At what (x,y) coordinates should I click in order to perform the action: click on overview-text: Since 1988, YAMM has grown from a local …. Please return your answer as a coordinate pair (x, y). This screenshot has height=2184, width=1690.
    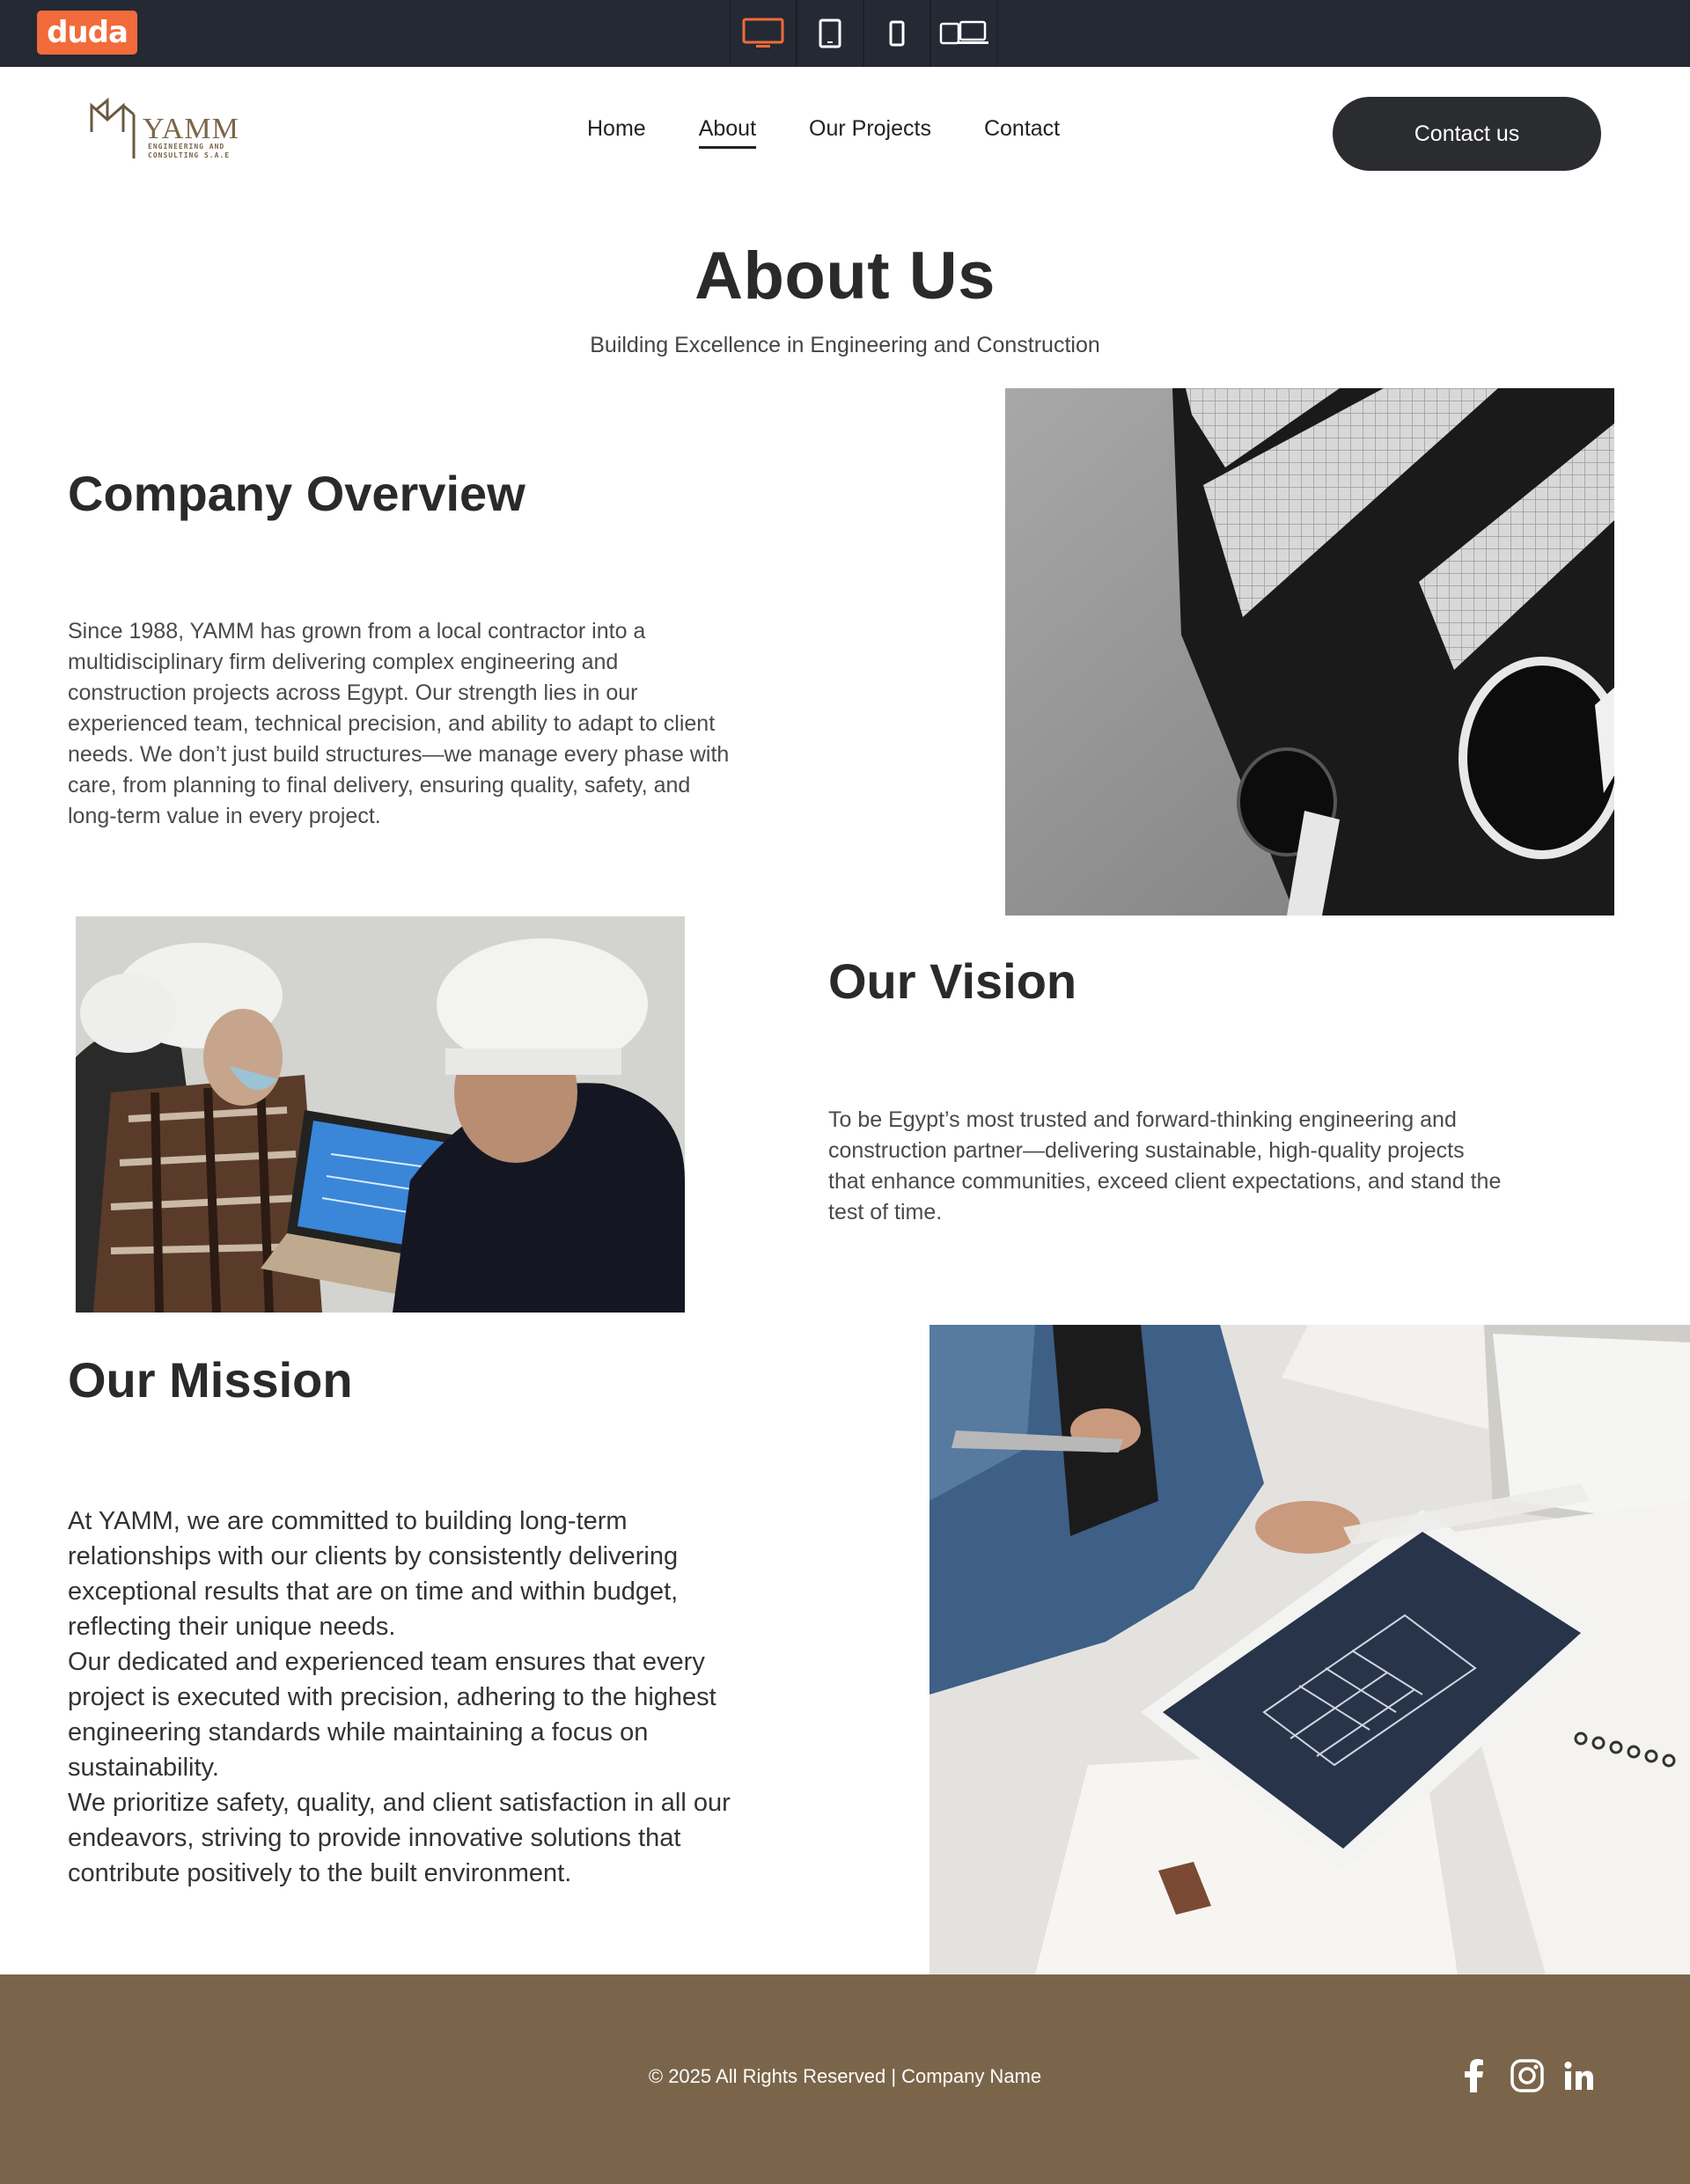
    Looking at the image, I should click on (437, 724).